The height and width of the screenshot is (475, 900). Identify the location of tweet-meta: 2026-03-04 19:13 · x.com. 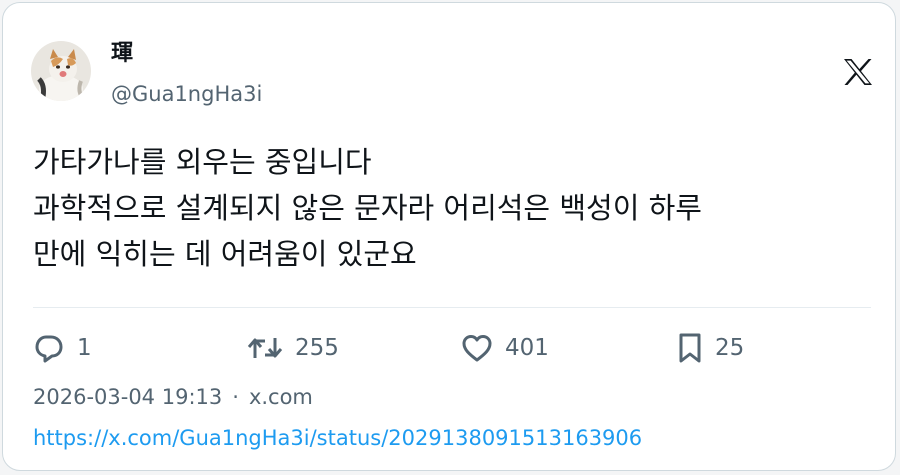
(173, 397).